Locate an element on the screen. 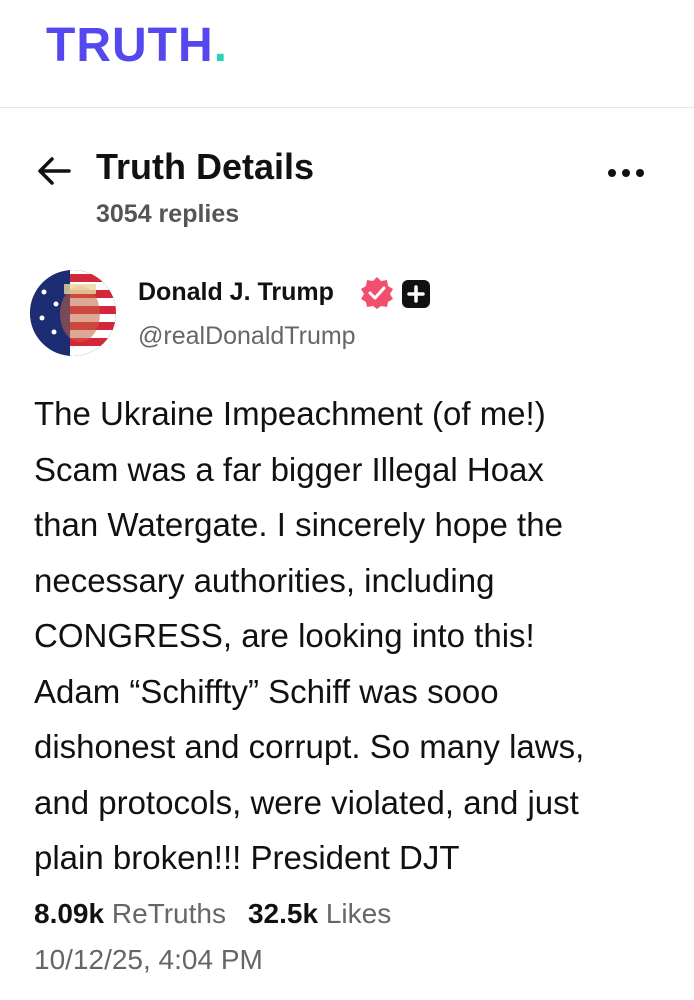 The height and width of the screenshot is (1000, 694). truth-logo: TRUTH. is located at coordinates (137, 46).